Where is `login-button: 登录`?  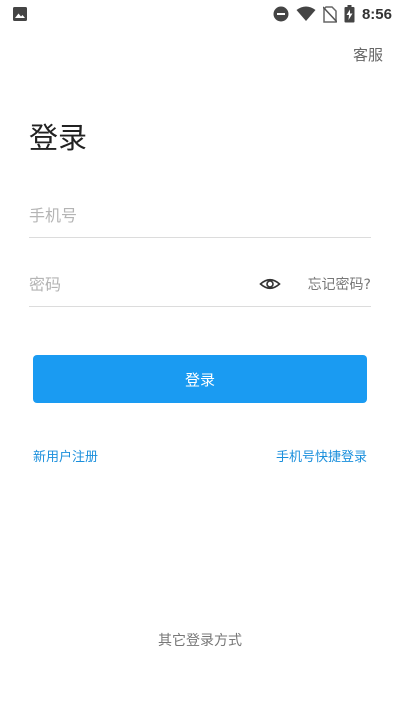
login-button: 登录 is located at coordinates (200, 379).